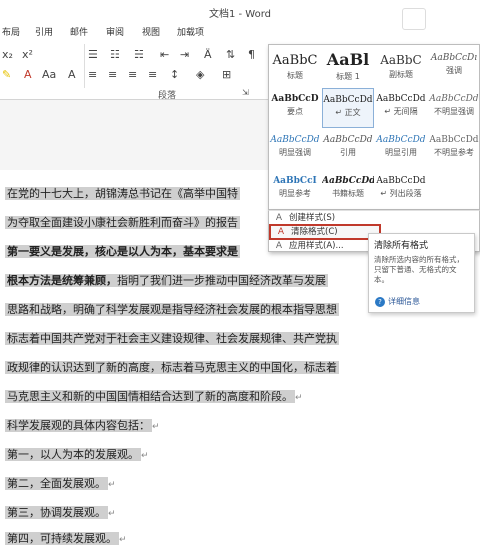 The width and height of the screenshot is (480, 551). Describe the element at coordinates (348, 108) in the screenshot. I see `style-normal: AaBbCcDd ↵ 正文` at that location.